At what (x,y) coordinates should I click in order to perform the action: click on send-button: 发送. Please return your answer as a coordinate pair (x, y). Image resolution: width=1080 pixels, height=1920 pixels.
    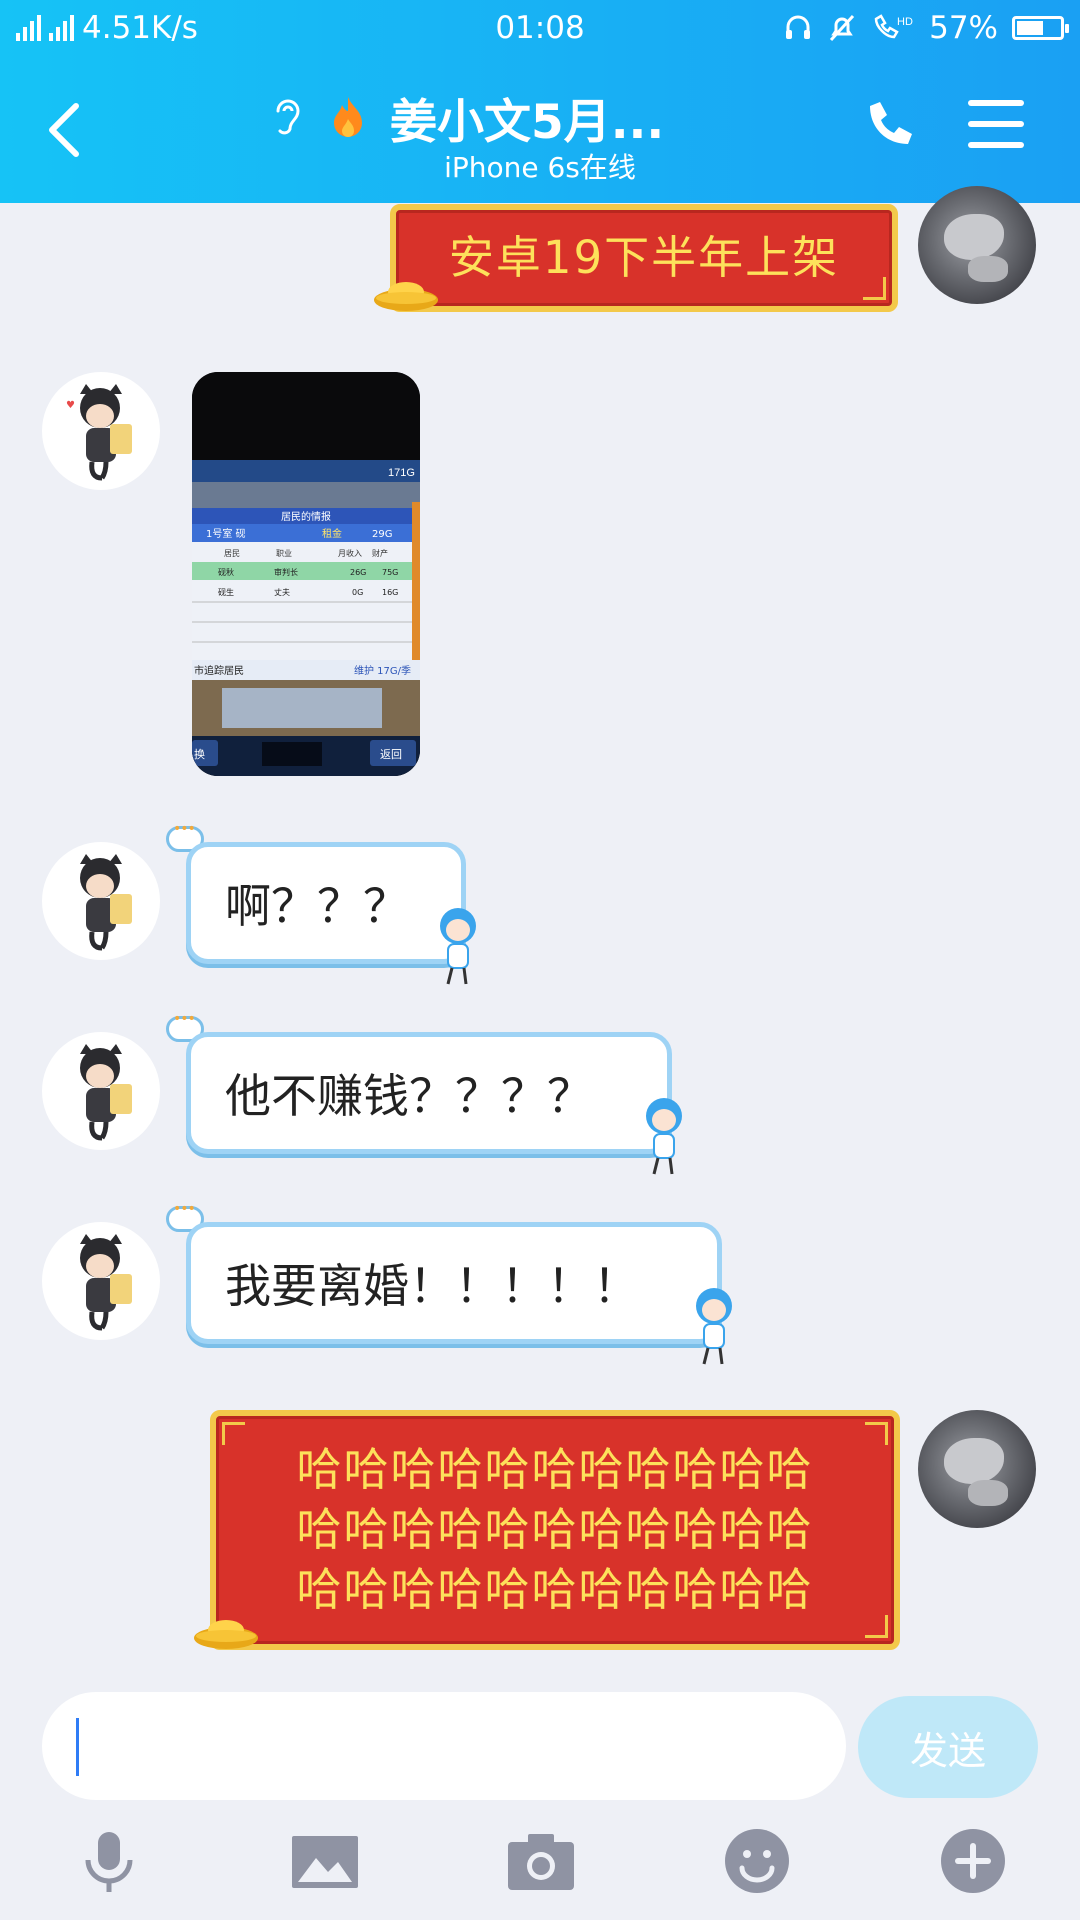
    Looking at the image, I should click on (948, 1747).